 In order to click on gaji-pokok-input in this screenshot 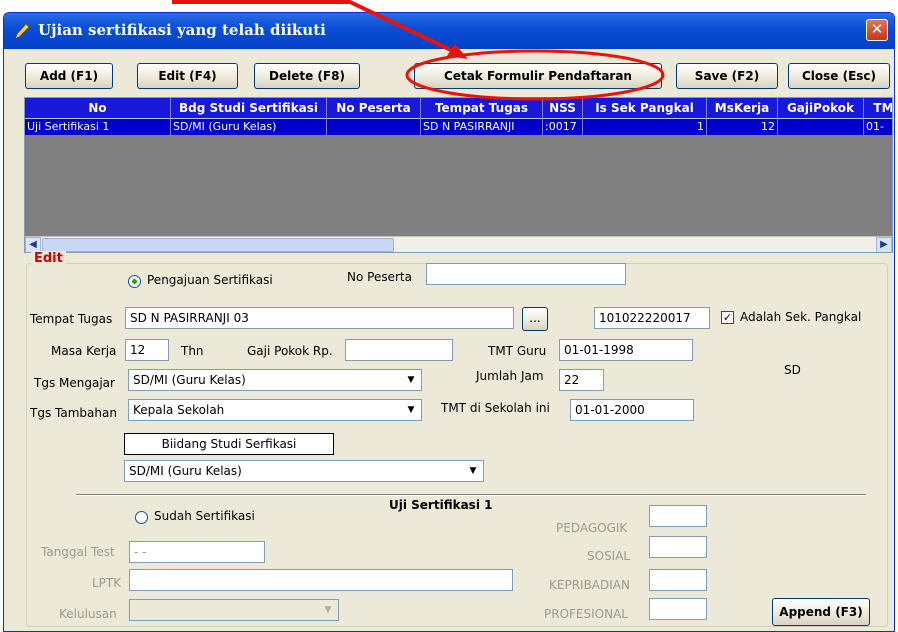, I will do `click(399, 350)`.